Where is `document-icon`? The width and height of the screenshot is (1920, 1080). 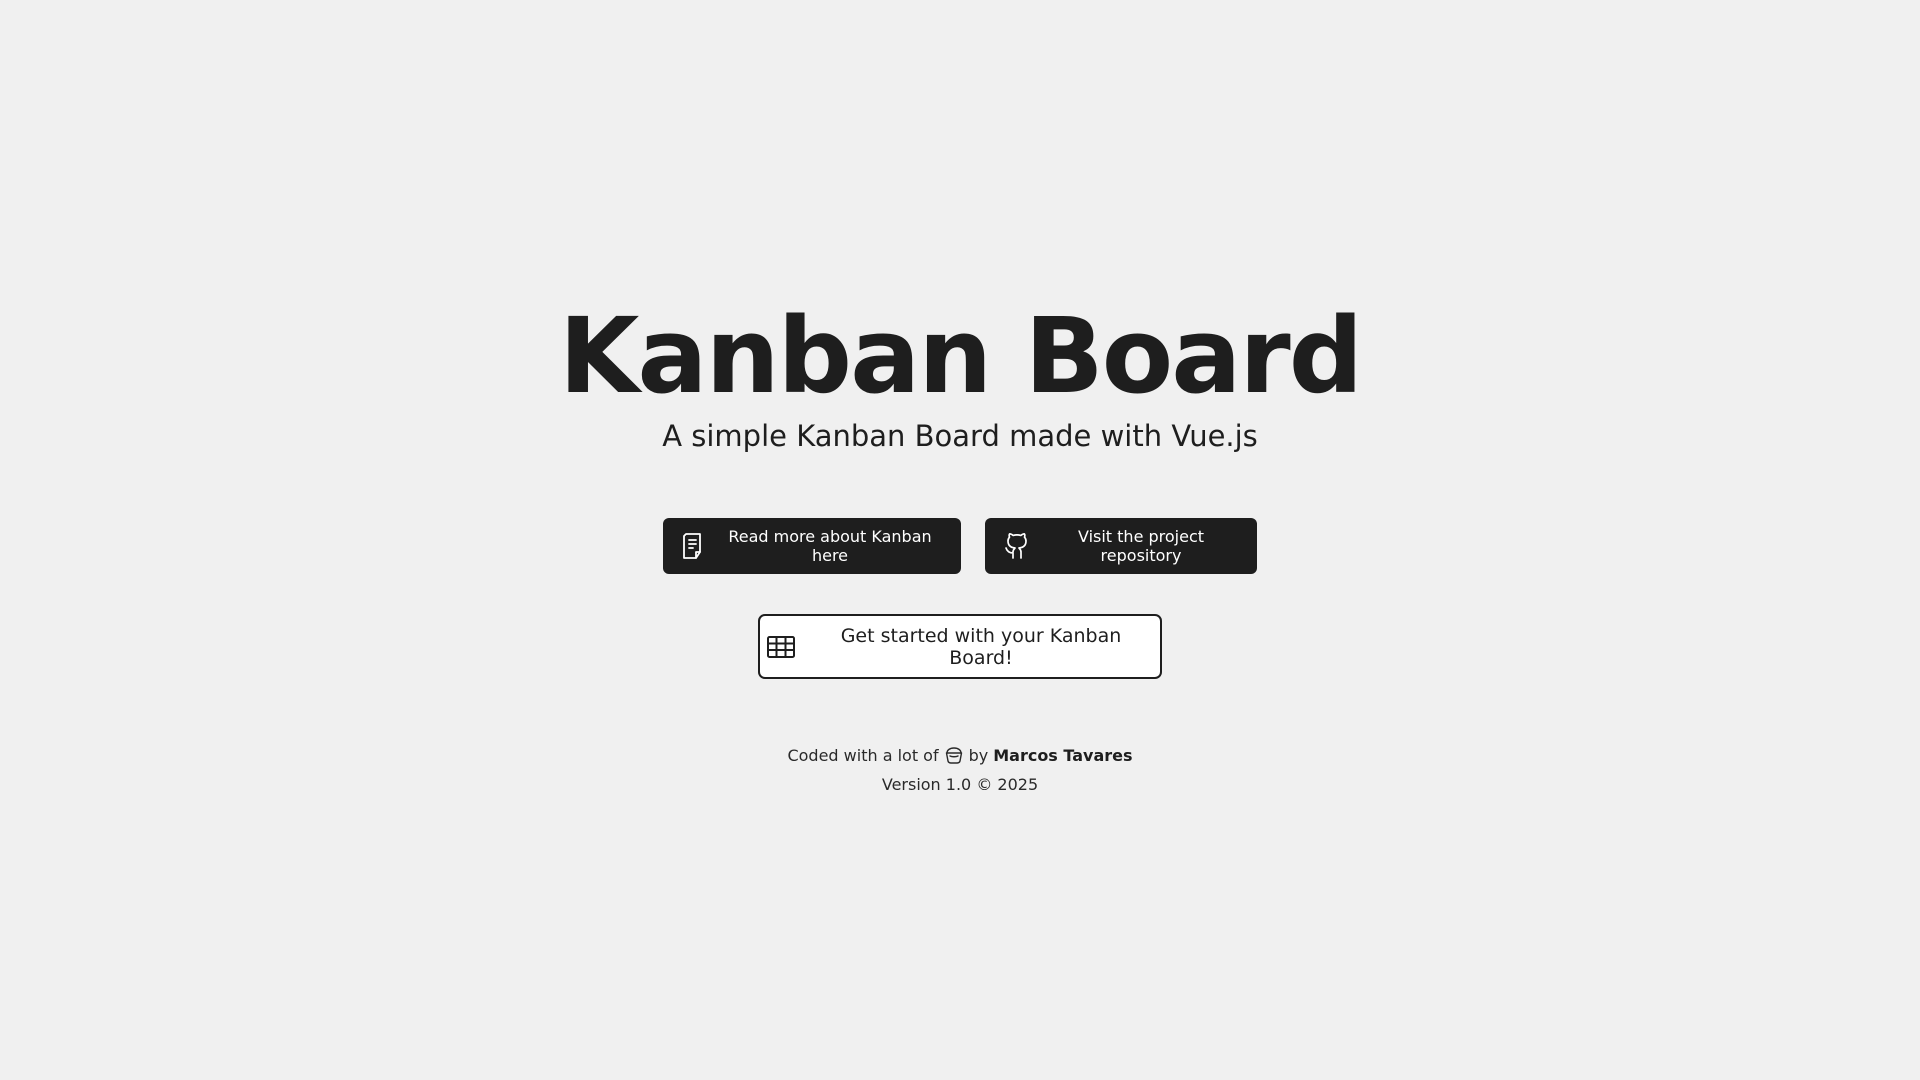 document-icon is located at coordinates (693, 546).